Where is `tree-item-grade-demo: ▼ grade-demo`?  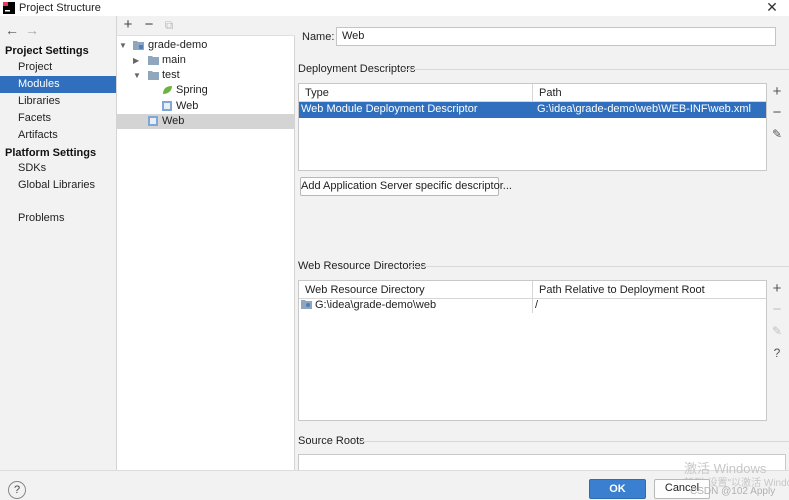
tree-item-grade-demo: ▼ grade-demo is located at coordinates (206, 45).